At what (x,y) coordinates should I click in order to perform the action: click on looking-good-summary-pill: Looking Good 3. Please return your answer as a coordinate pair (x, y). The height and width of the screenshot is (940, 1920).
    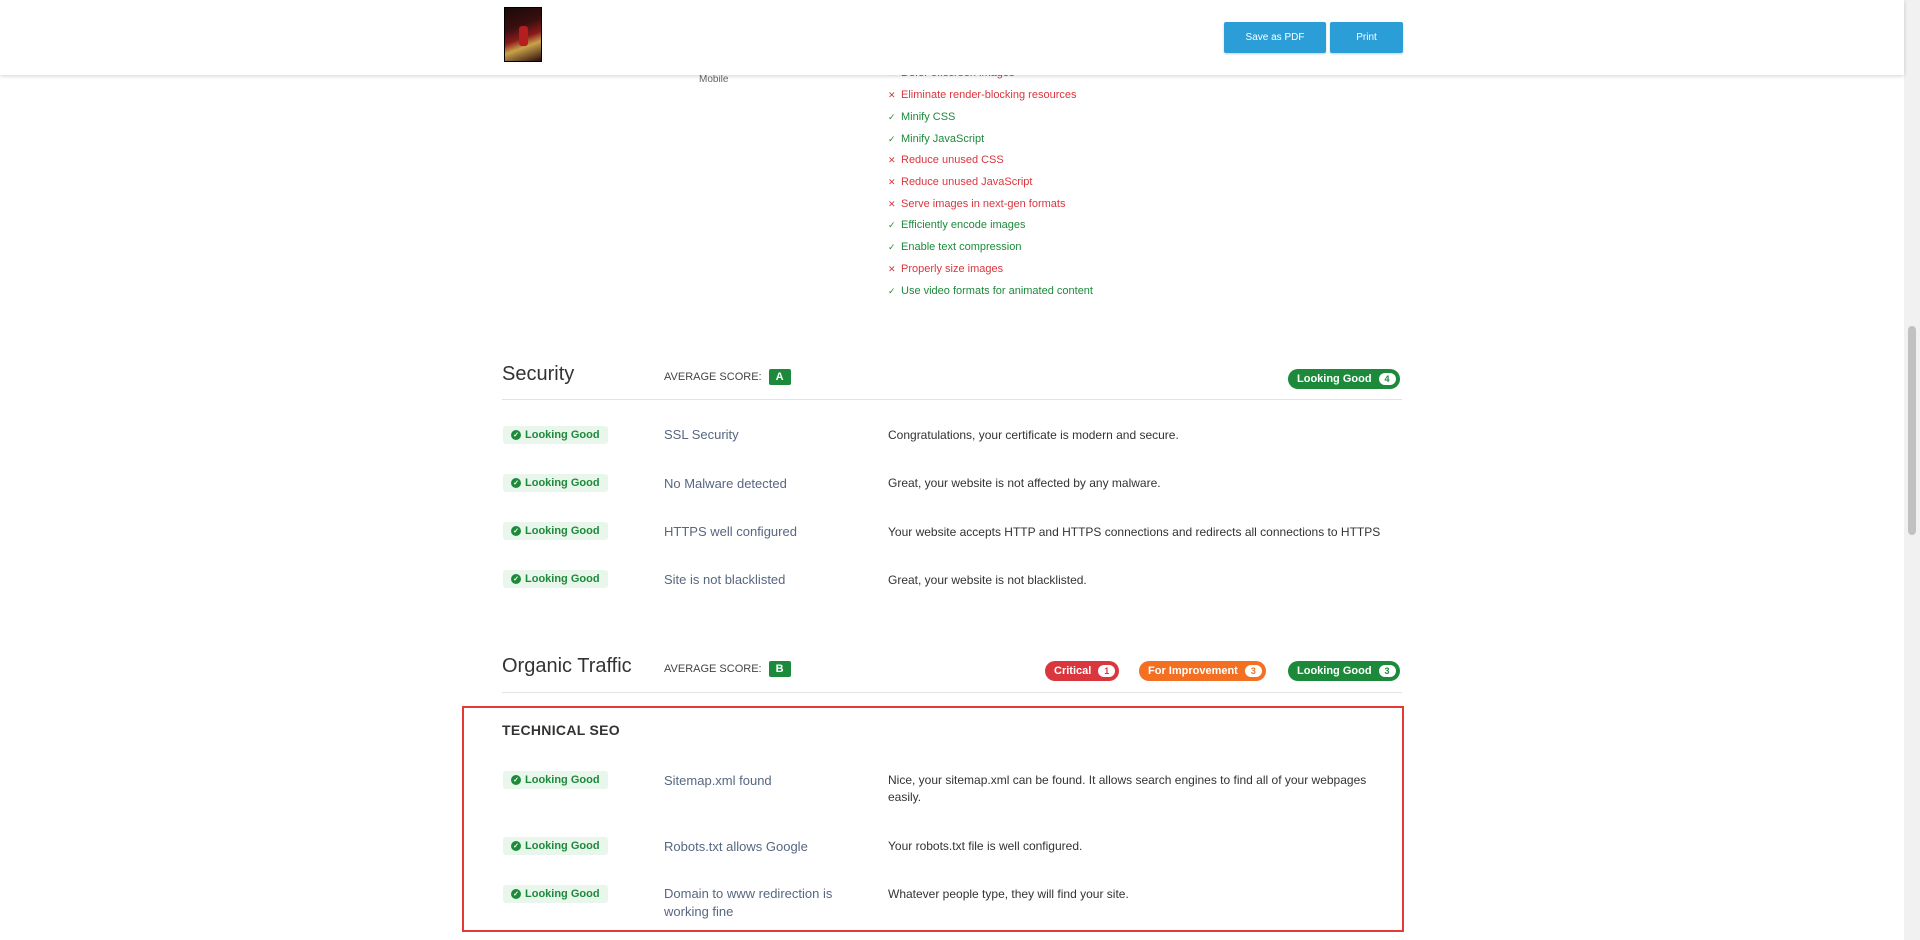
    Looking at the image, I should click on (1344, 671).